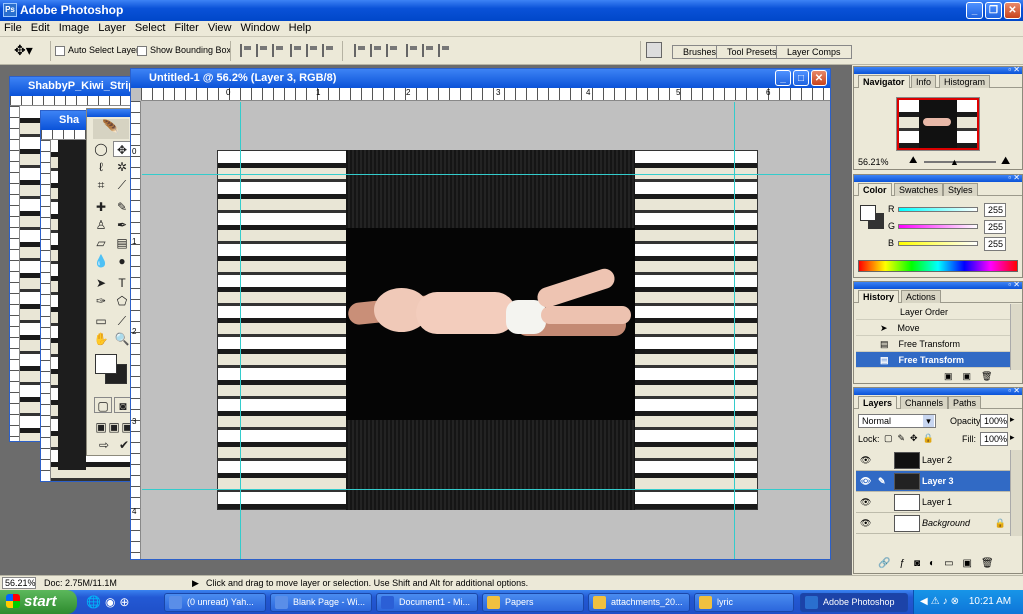 The width and height of the screenshot is (1023, 614). I want to click on distribute-right-icon, so click(443, 50).